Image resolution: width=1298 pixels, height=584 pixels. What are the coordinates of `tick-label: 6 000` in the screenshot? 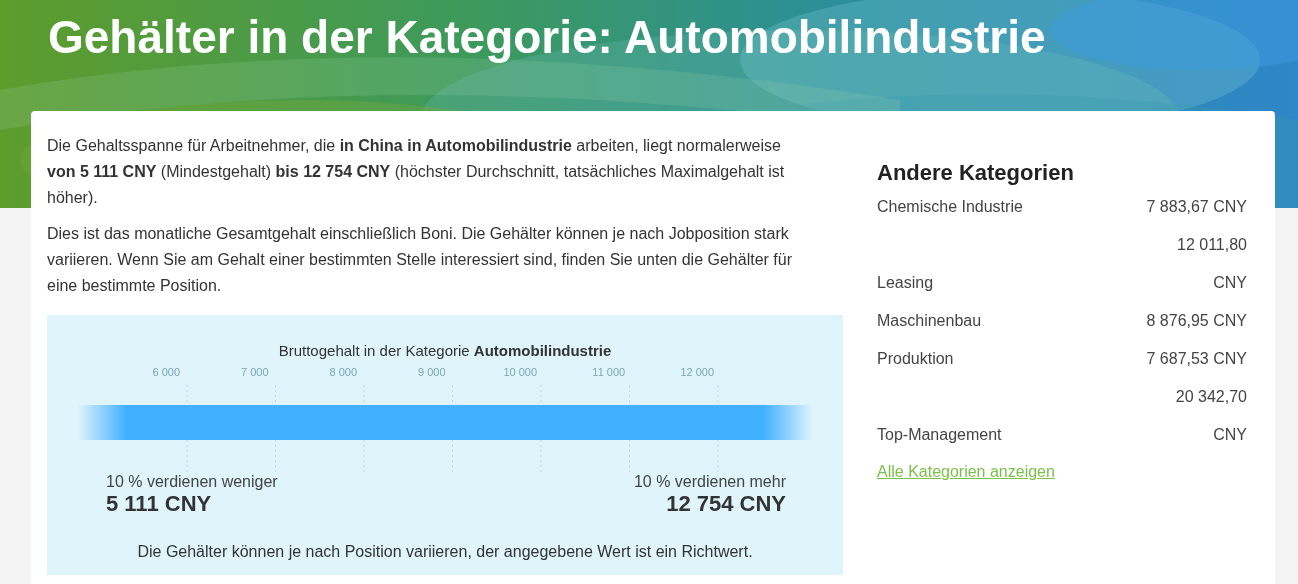 It's located at (166, 372).